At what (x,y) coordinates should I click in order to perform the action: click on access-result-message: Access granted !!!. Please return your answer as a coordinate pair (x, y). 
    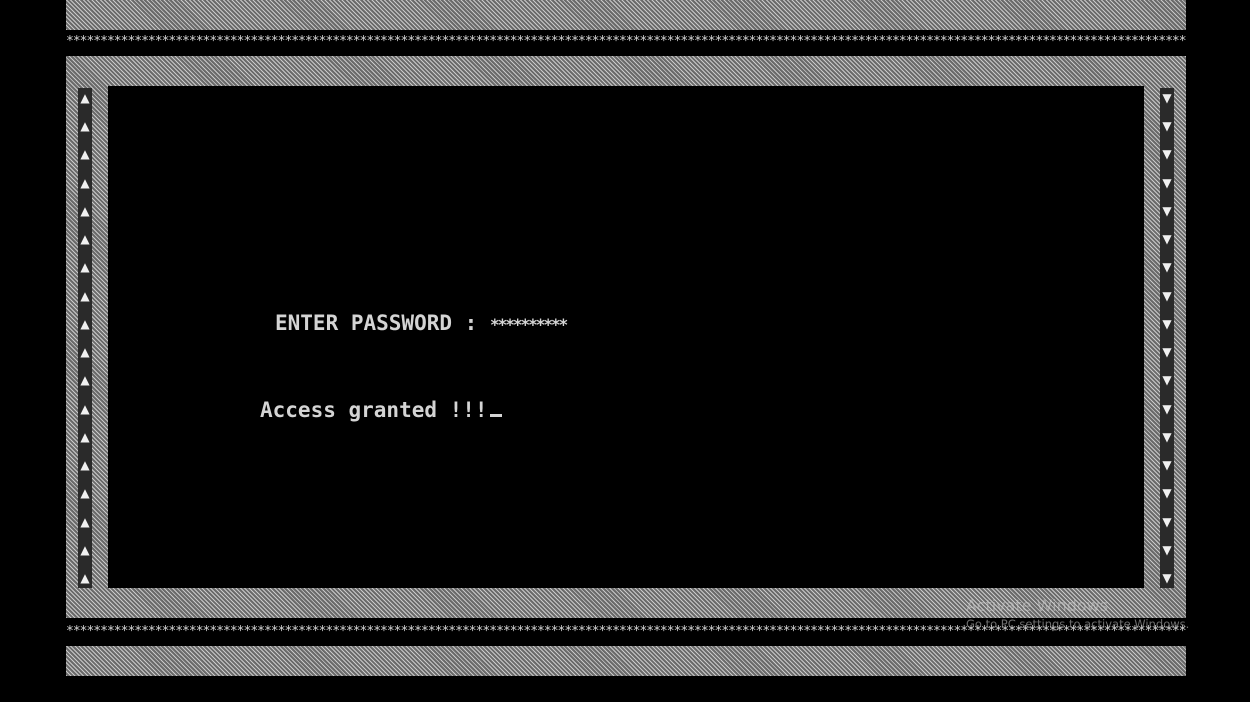
    Looking at the image, I should click on (374, 410).